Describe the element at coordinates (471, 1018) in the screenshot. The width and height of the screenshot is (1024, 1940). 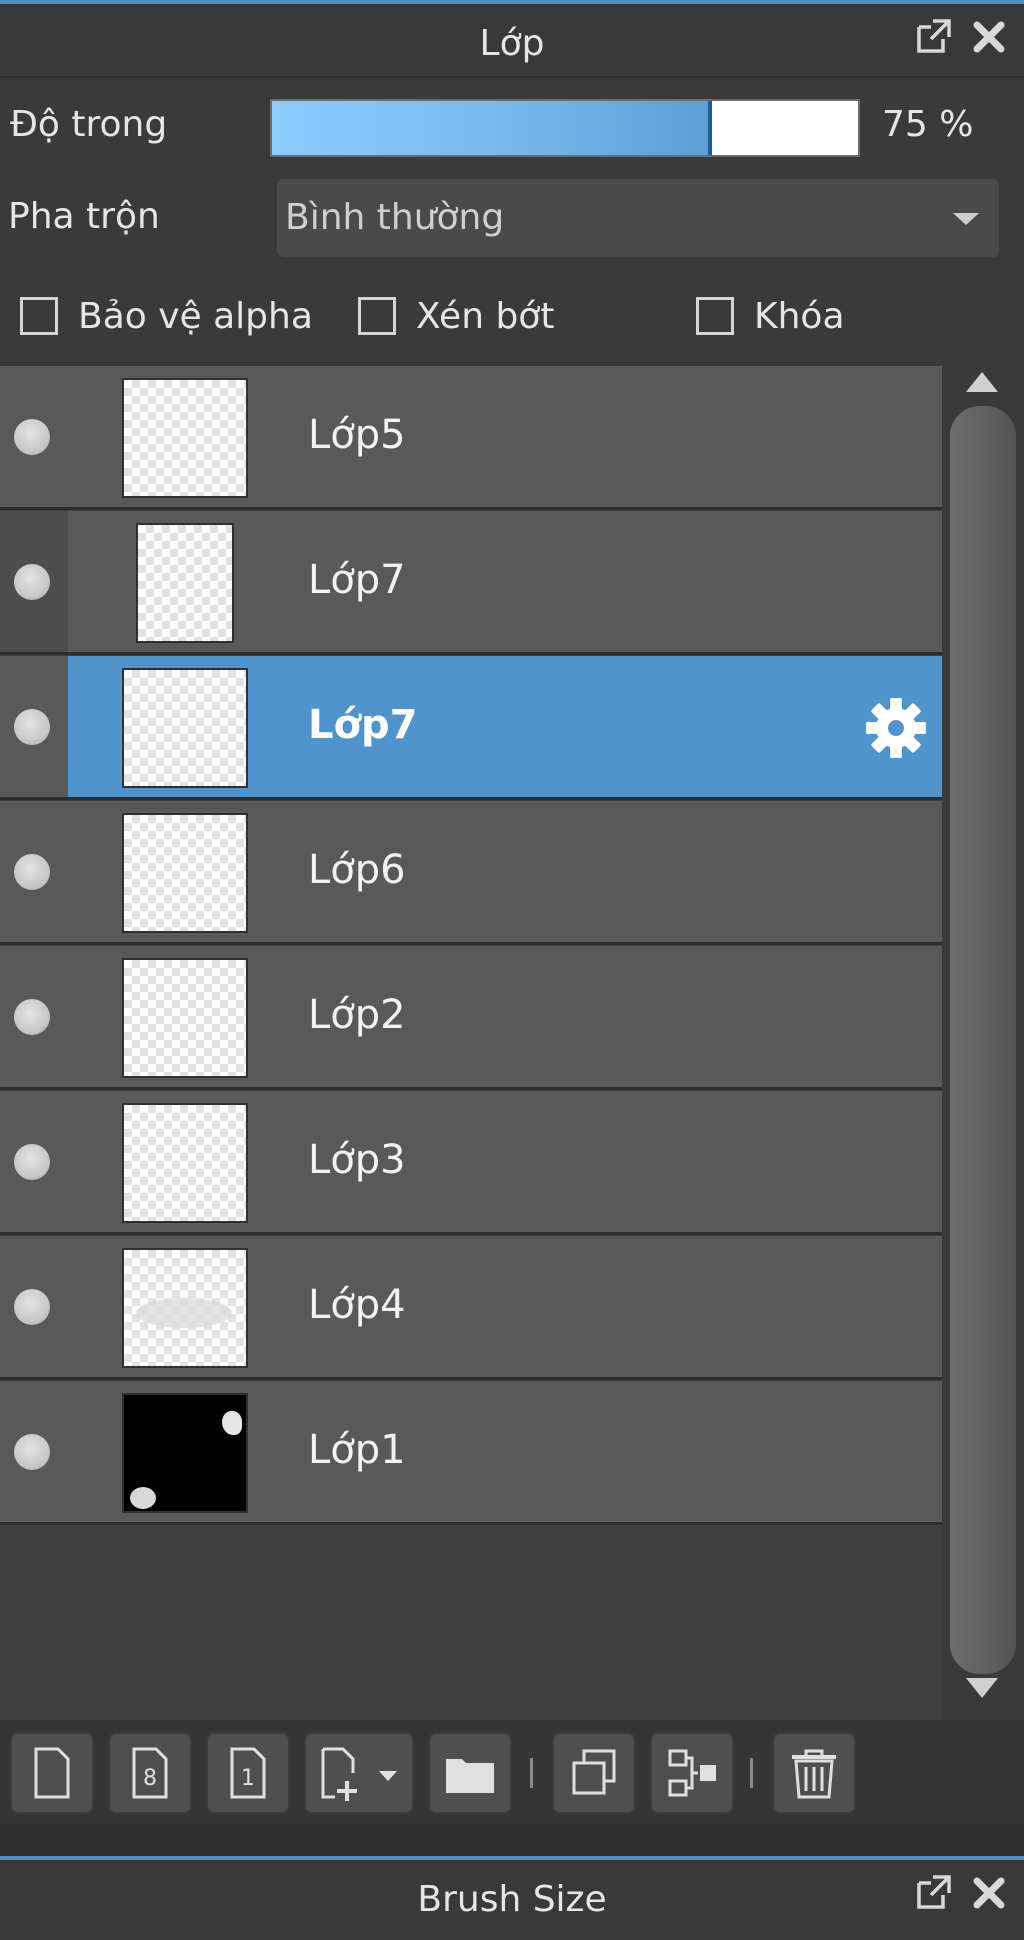
I see `layer-row: Lớp2` at that location.